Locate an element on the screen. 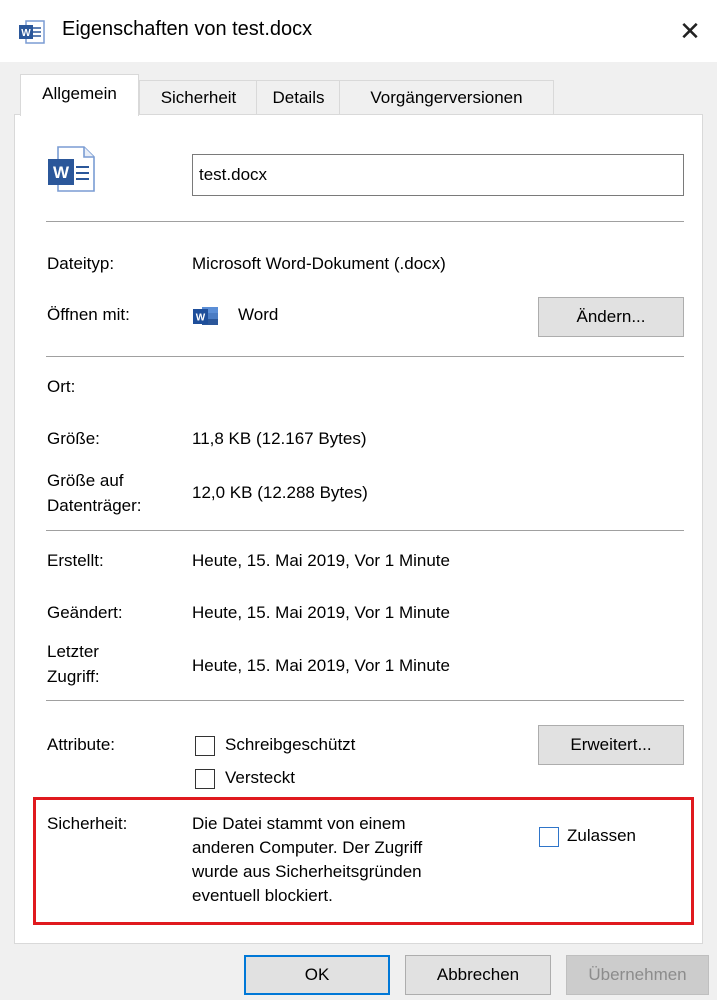 The image size is (717, 1000). tab-details: Details is located at coordinates (298, 97).